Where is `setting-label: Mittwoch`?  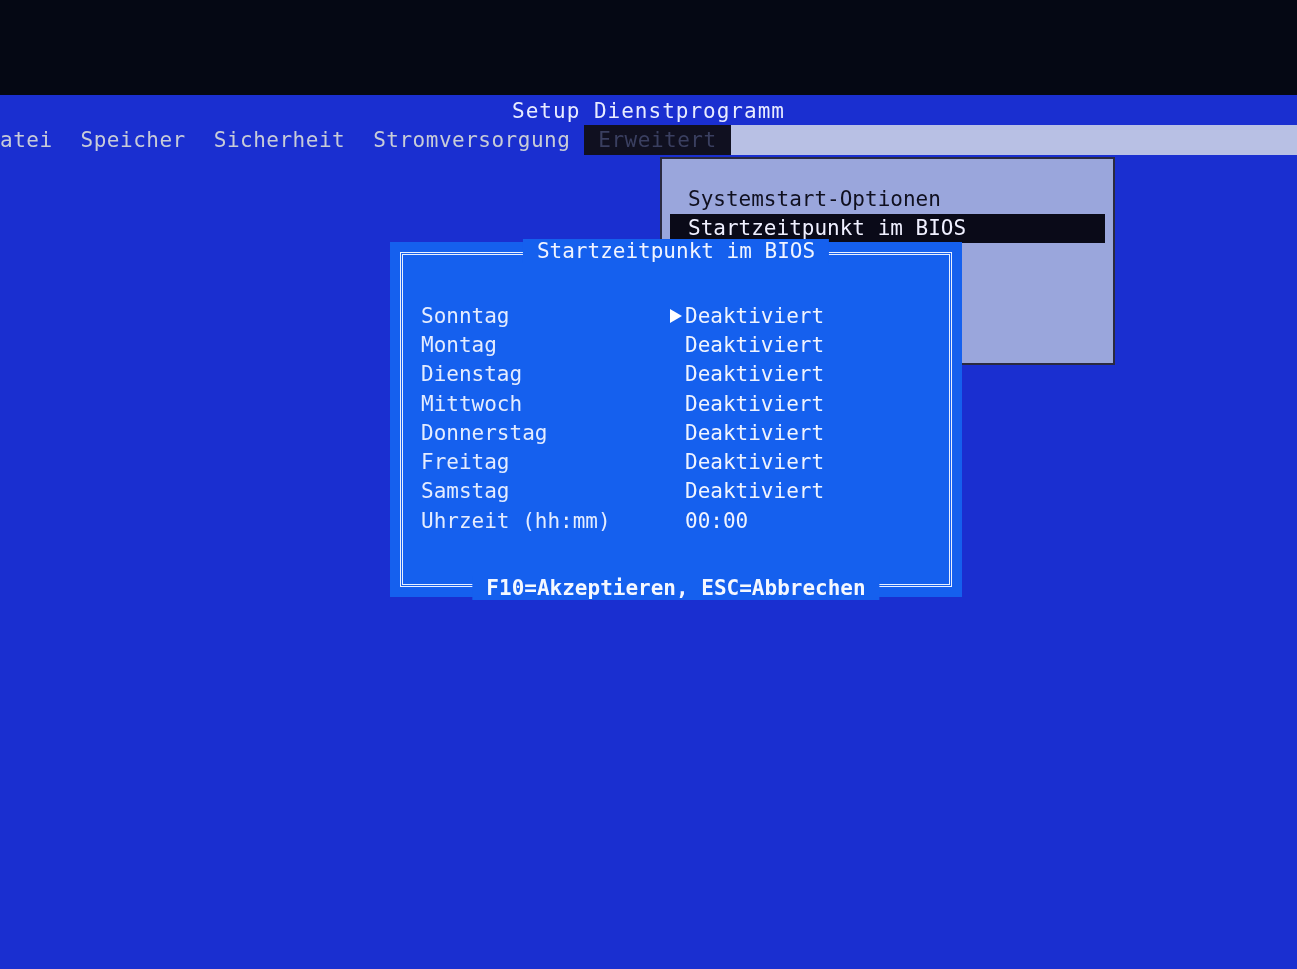
setting-label: Mittwoch is located at coordinates (472, 403).